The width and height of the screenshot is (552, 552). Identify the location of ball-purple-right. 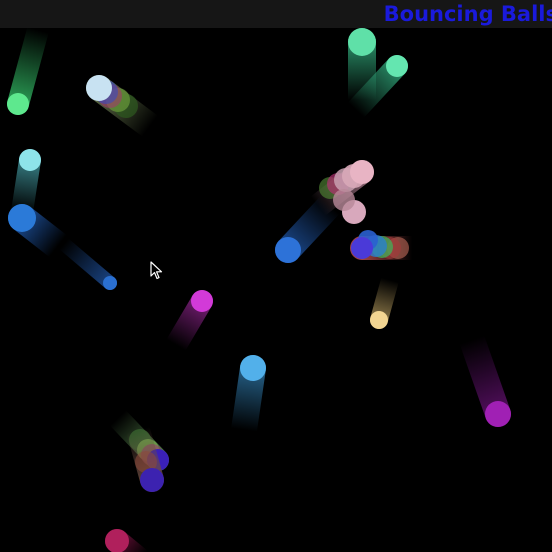
(498, 414).